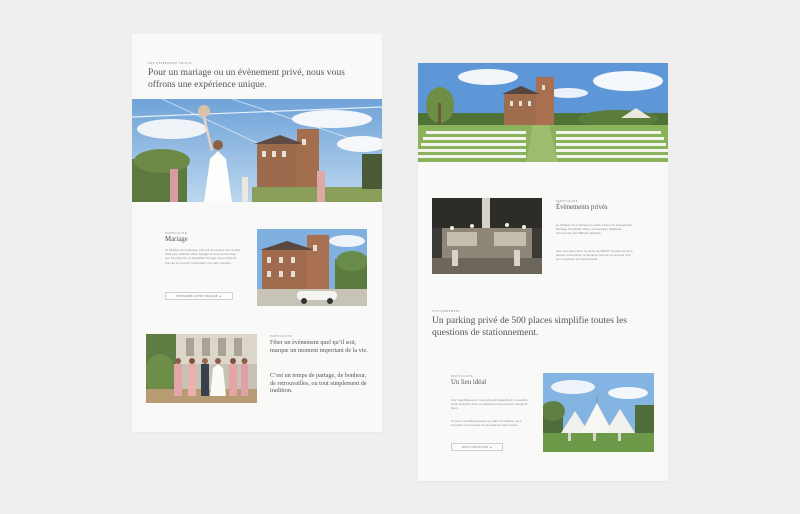 The height and width of the screenshot is (514, 800). Describe the element at coordinates (487, 236) in the screenshot. I see `banquet-table-photo` at that location.